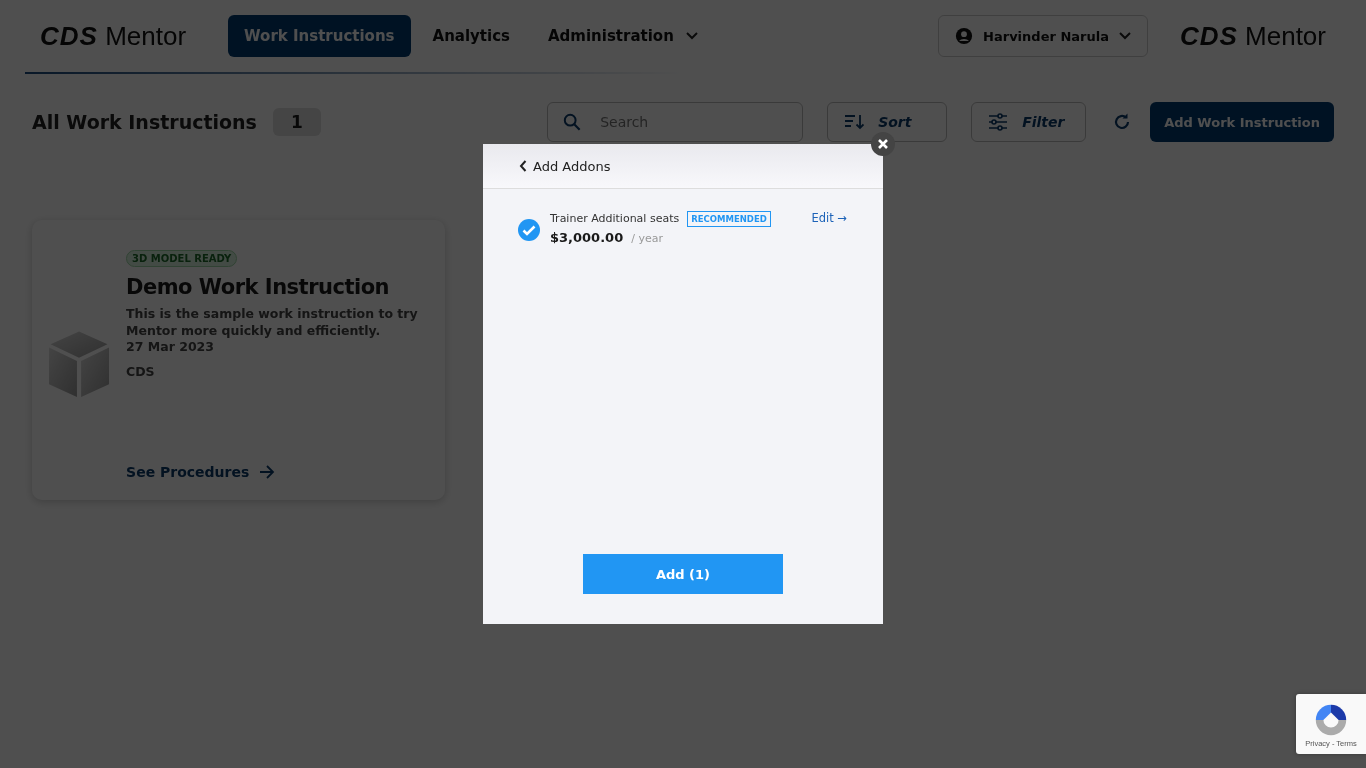 This screenshot has height=768, width=1366. I want to click on card-title: Demo Work Instruction, so click(257, 287).